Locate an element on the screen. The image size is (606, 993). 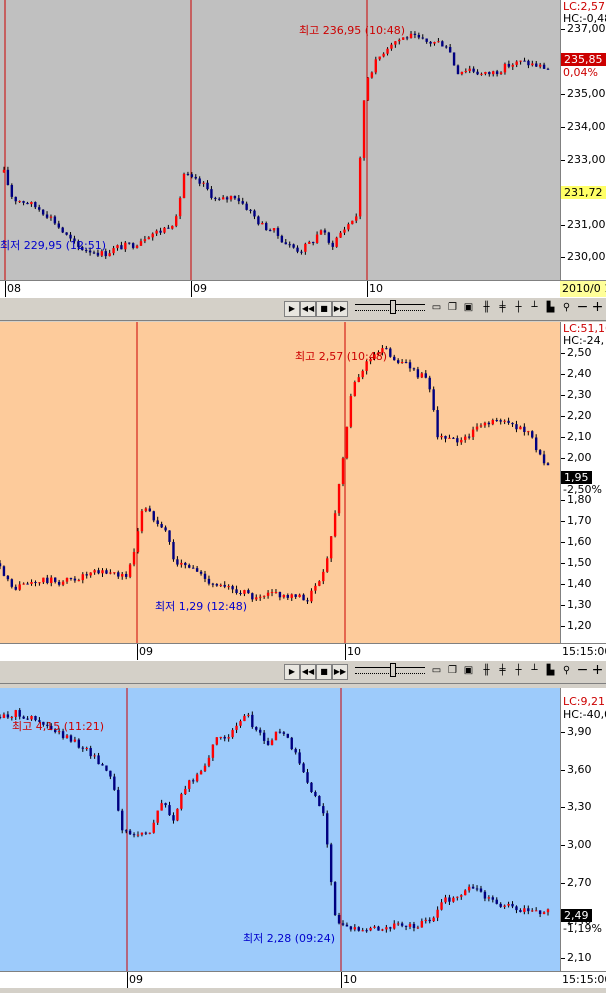
y-tick-label: 1,60 is located at coordinates (579, 542).